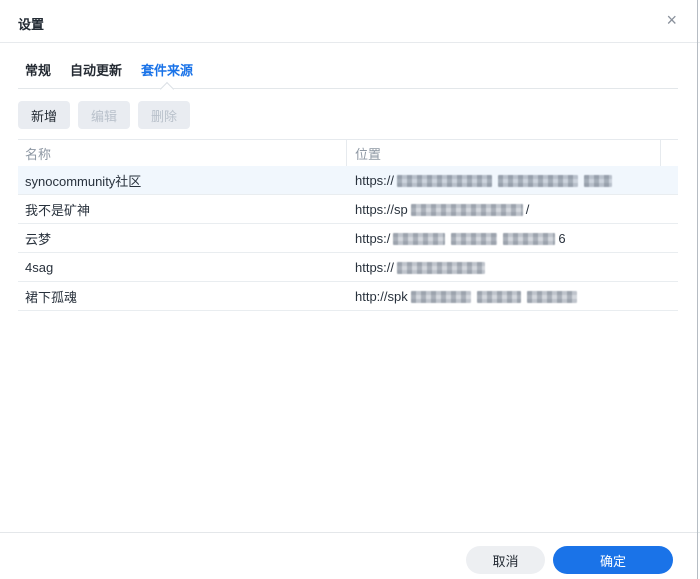 The image size is (700, 579). What do you see at coordinates (38, 71) in the screenshot?
I see `tab-general: 常规` at bounding box center [38, 71].